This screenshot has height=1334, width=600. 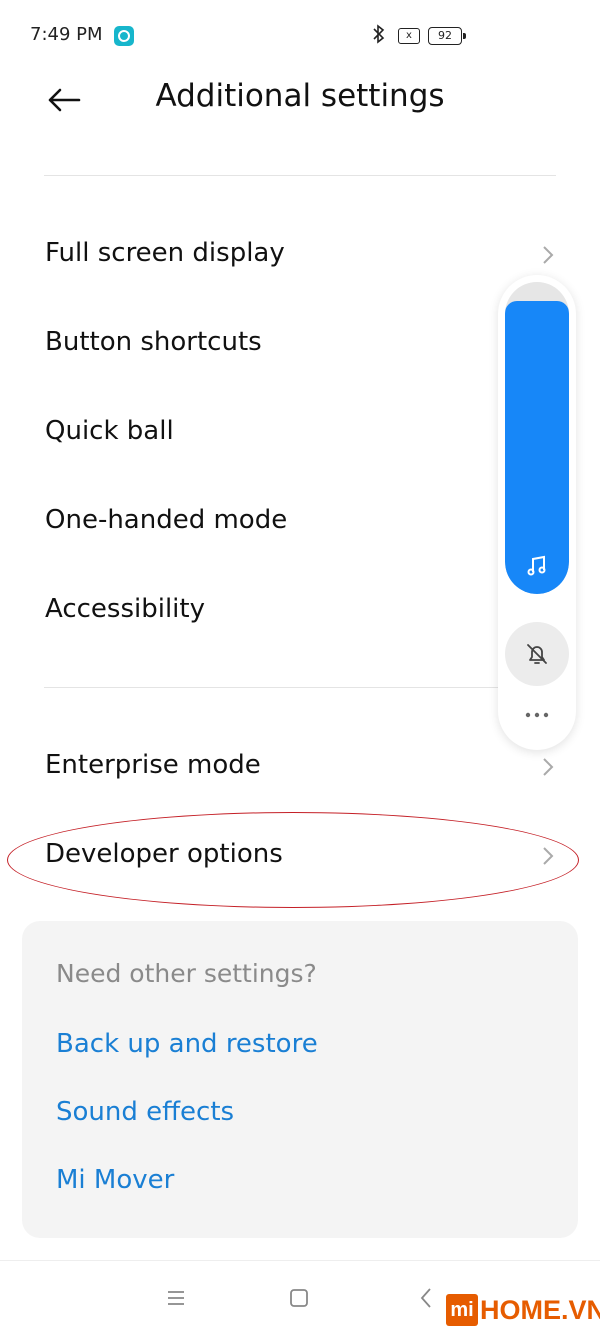 What do you see at coordinates (187, 1044) in the screenshot?
I see `link-back-up-and-restore: Back up and restore` at bounding box center [187, 1044].